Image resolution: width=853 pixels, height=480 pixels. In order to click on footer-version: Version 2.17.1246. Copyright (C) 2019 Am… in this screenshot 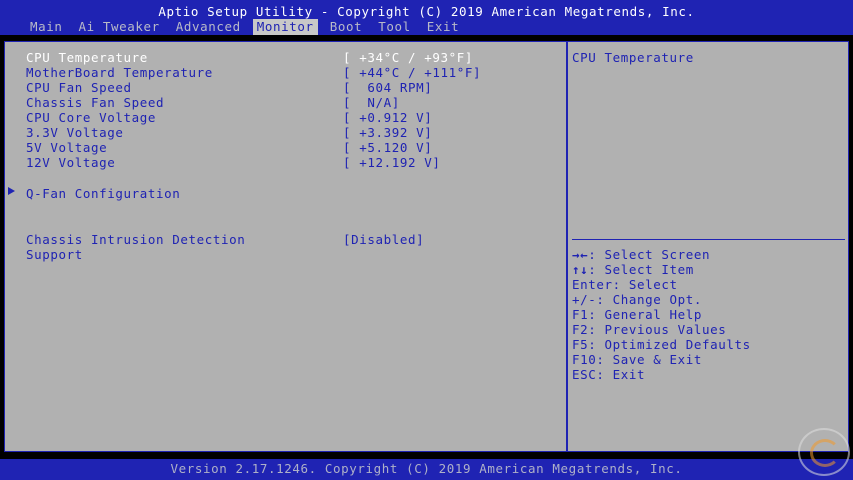, I will do `click(426, 468)`.